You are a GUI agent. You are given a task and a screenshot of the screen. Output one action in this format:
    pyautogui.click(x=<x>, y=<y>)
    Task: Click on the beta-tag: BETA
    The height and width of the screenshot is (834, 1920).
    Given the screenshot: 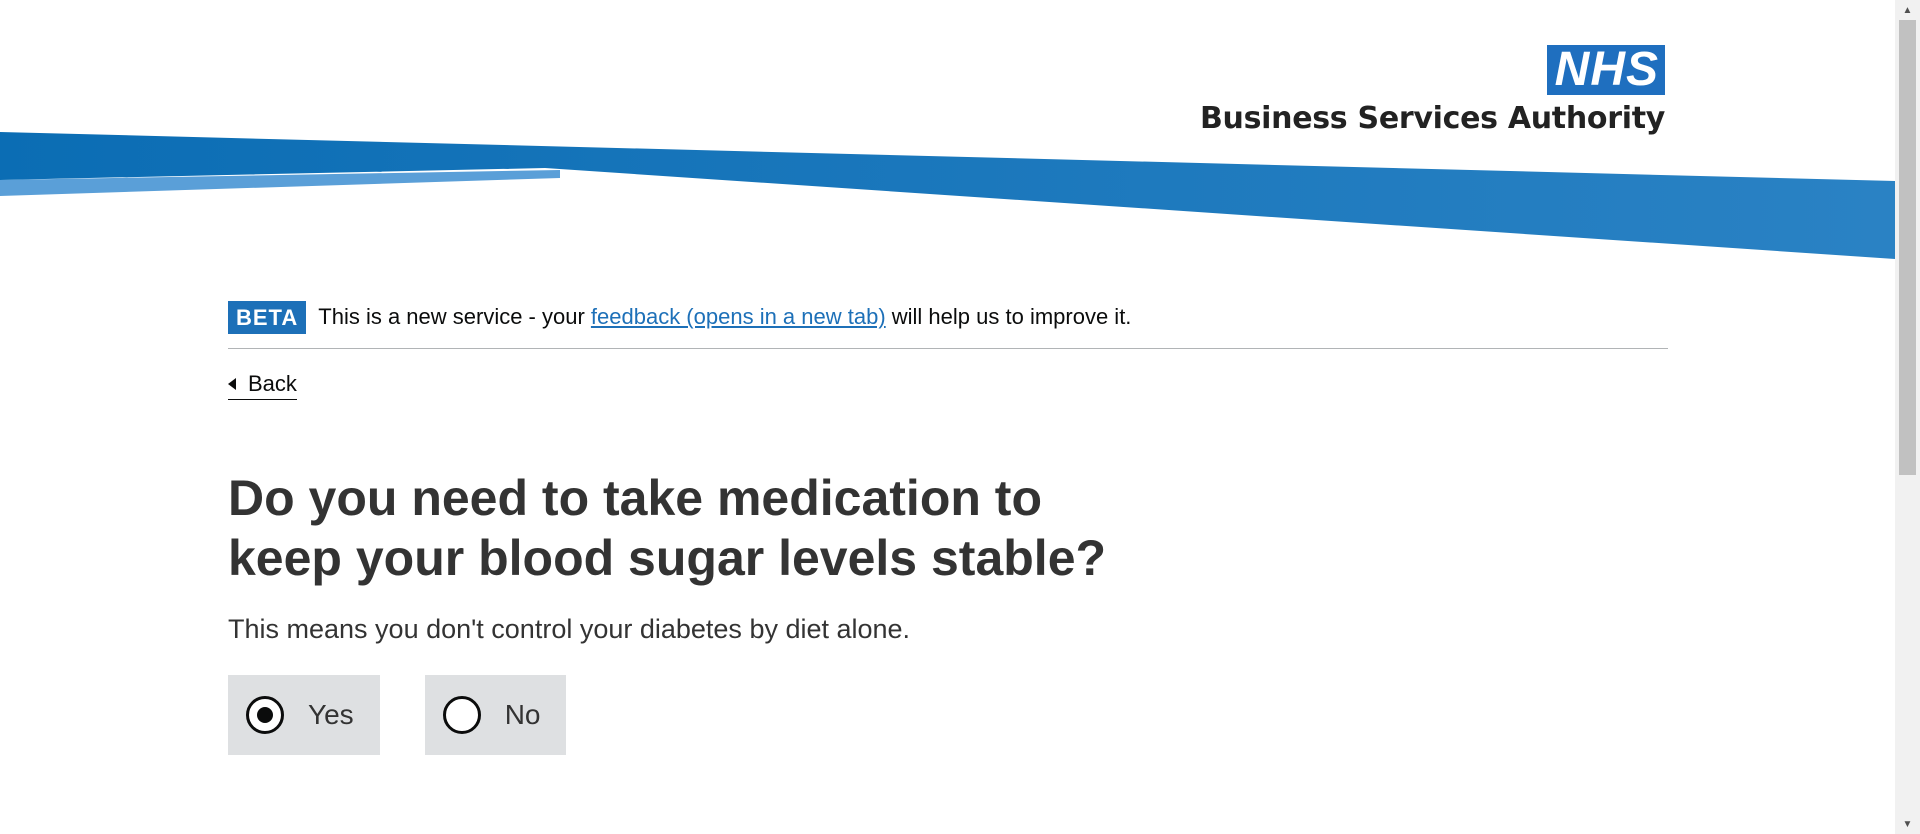 What is the action you would take?
    pyautogui.click(x=267, y=317)
    